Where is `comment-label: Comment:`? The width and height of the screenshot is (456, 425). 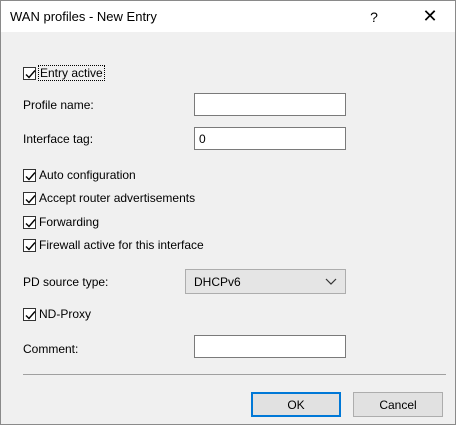 comment-label: Comment: is located at coordinates (51, 349).